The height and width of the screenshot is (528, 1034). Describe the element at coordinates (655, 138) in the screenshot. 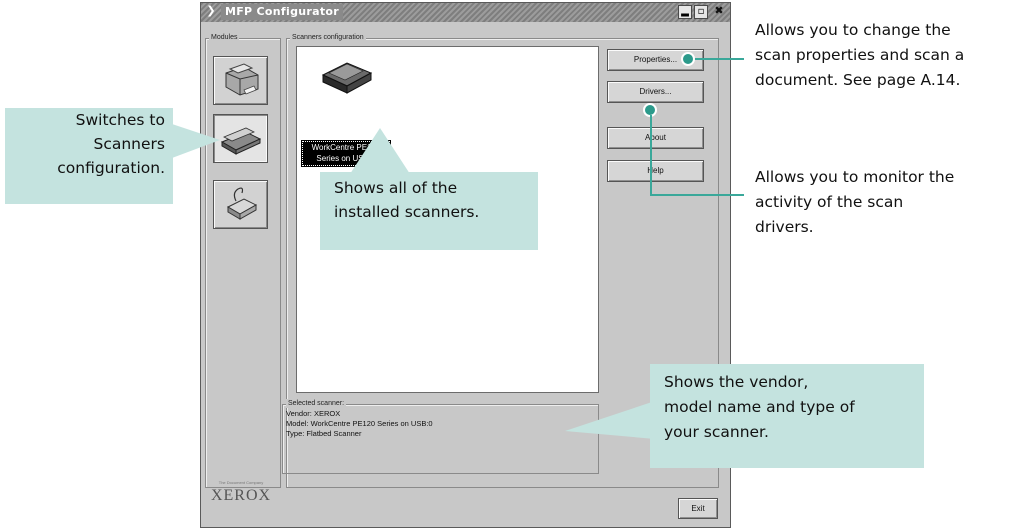

I see `about-button: About` at that location.